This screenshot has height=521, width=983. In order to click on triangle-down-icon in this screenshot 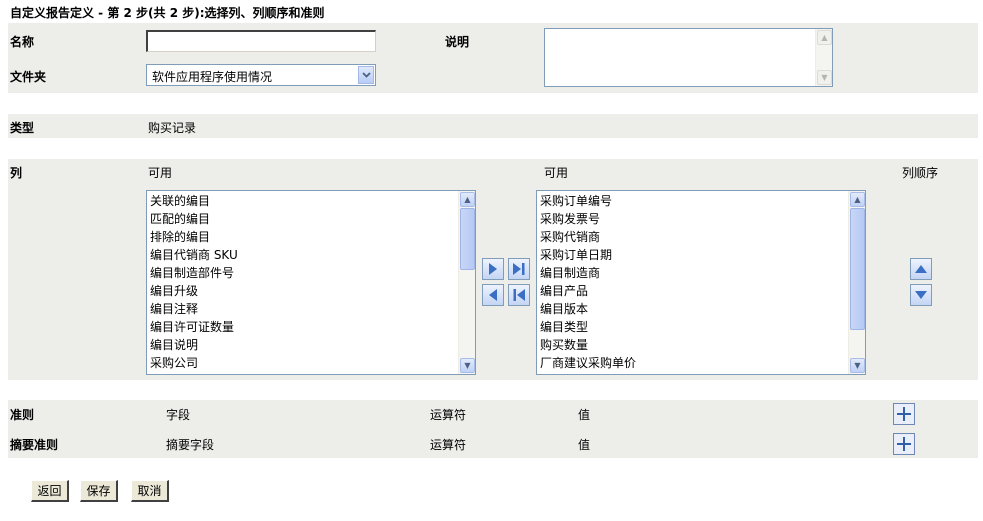, I will do `click(921, 295)`.